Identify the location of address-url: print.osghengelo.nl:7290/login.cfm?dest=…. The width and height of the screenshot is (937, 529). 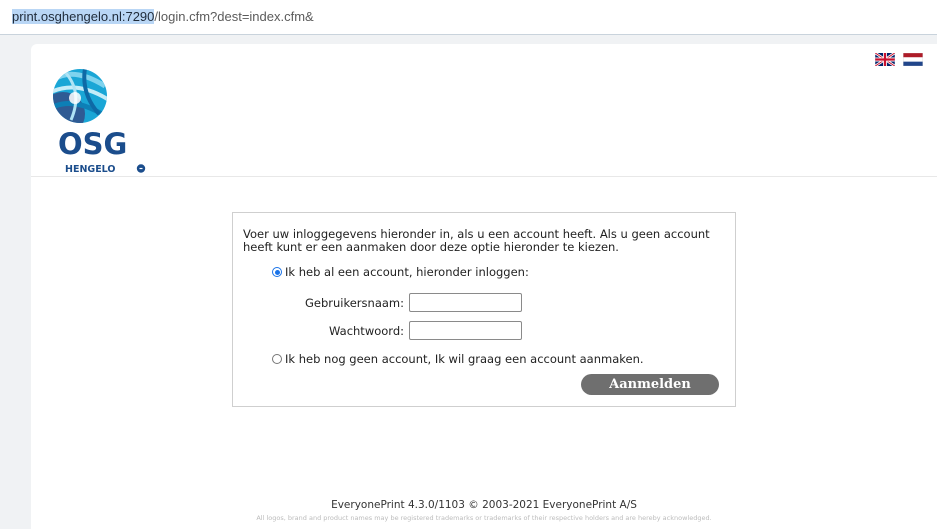
(163, 16).